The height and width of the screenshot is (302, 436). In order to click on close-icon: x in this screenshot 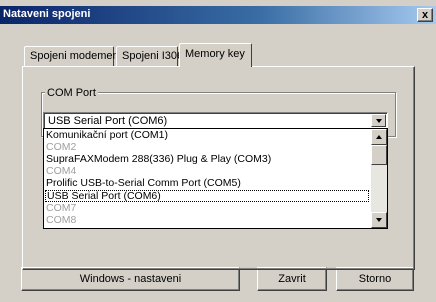, I will do `click(425, 15)`.